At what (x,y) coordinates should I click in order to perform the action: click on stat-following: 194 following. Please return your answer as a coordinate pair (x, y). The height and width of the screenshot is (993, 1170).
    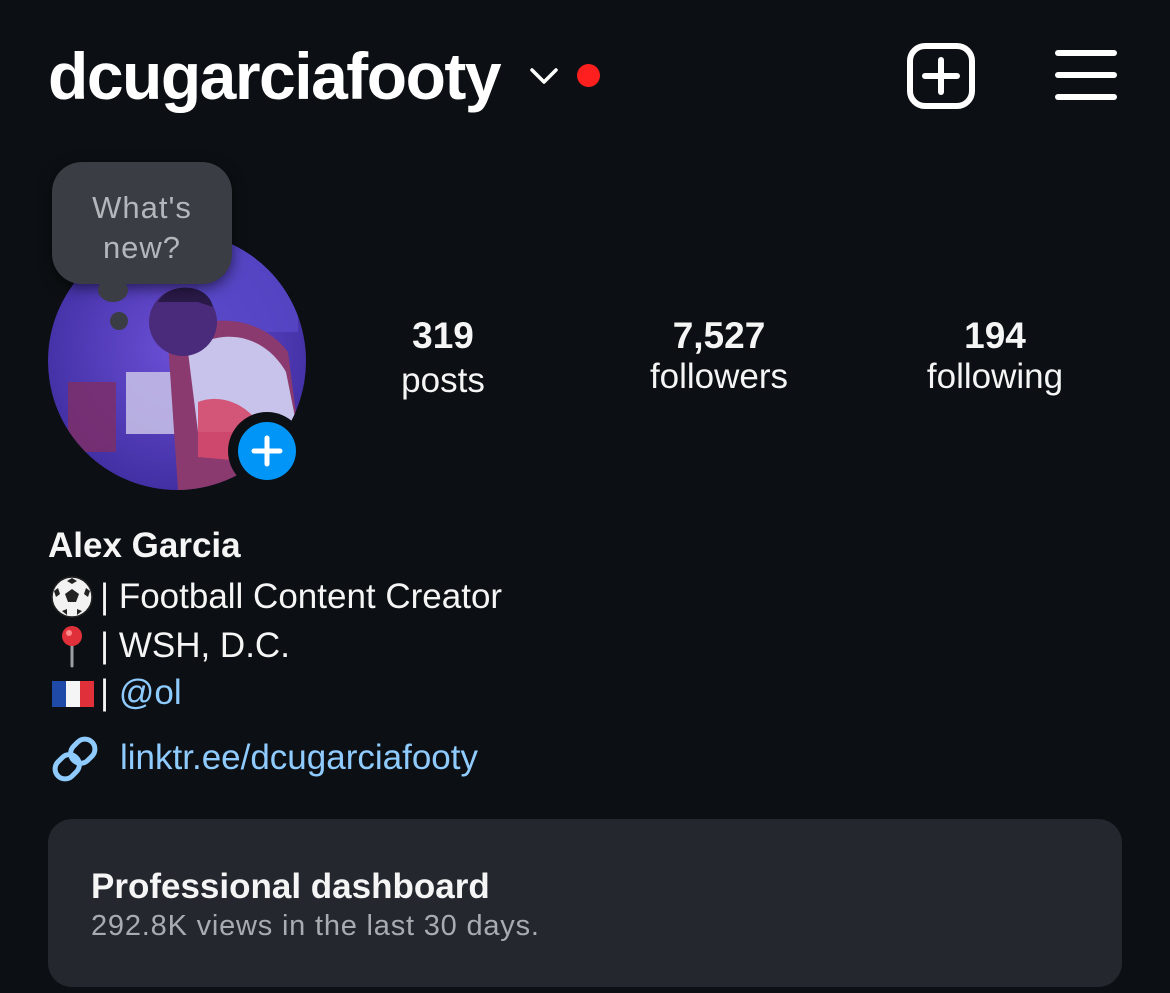
    Looking at the image, I should click on (995, 356).